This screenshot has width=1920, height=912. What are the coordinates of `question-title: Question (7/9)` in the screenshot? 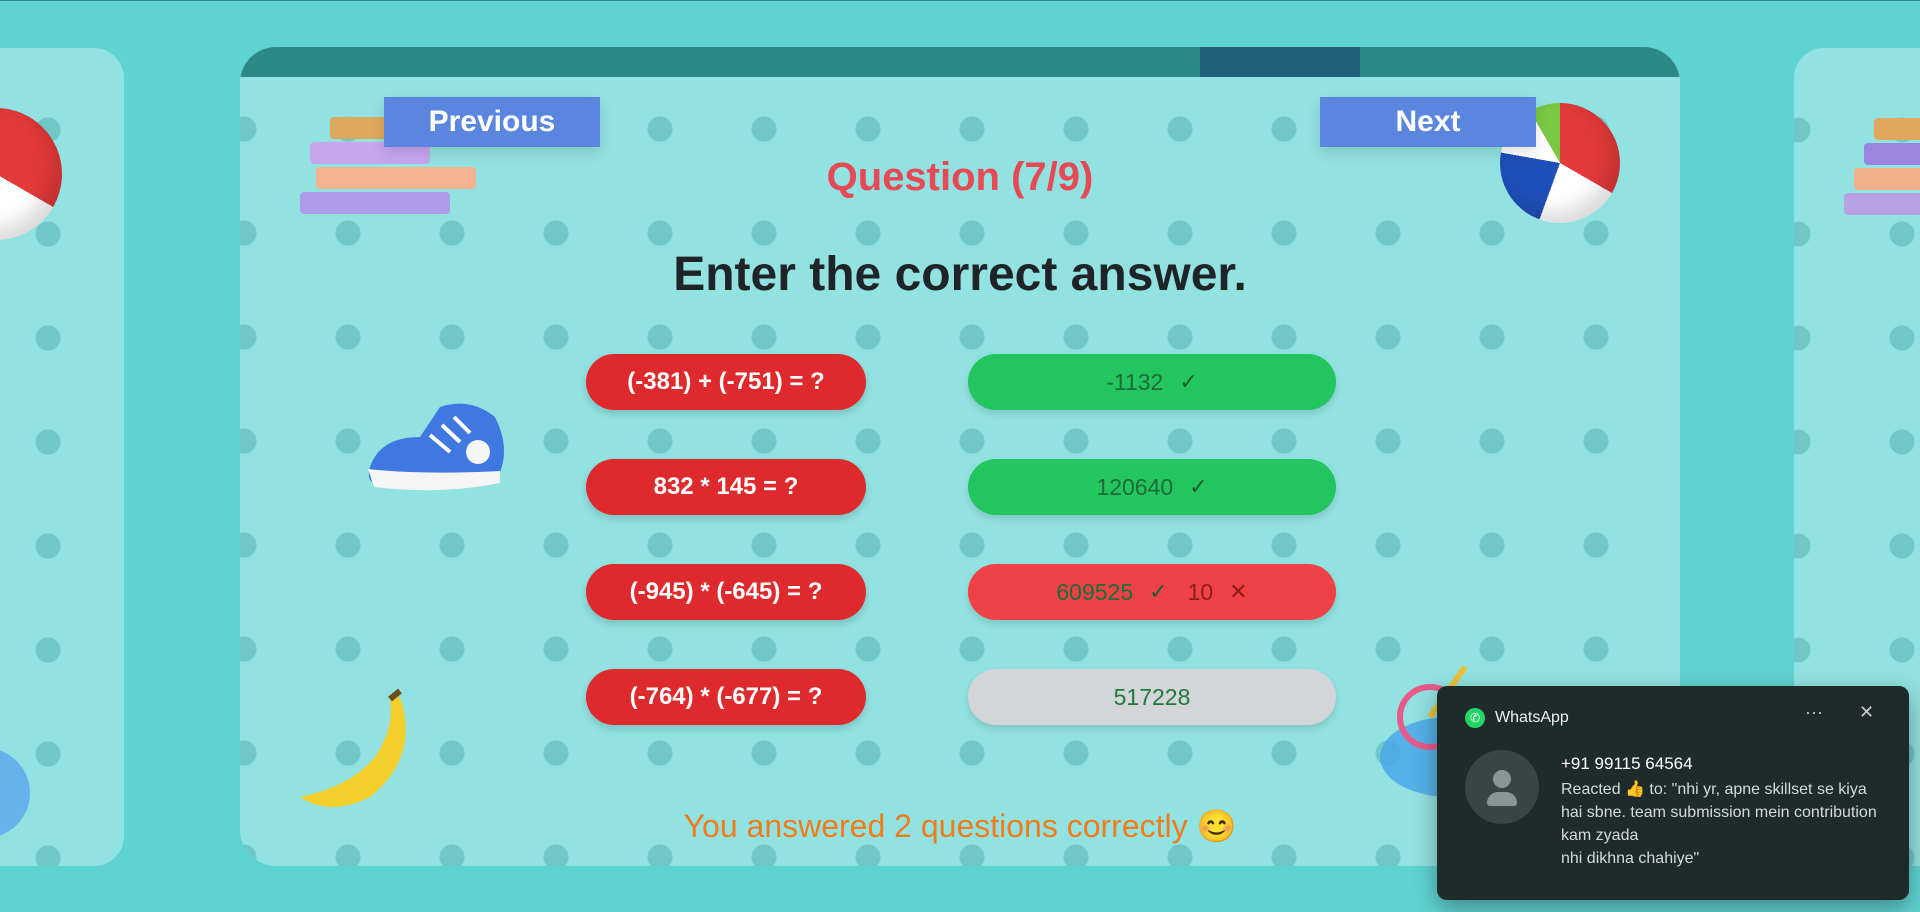 It's located at (960, 177).